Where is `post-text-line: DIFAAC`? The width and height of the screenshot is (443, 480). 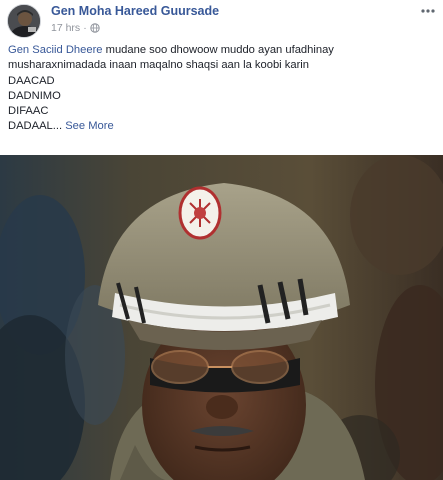
post-text-line: DIFAAC is located at coordinates (28, 111).